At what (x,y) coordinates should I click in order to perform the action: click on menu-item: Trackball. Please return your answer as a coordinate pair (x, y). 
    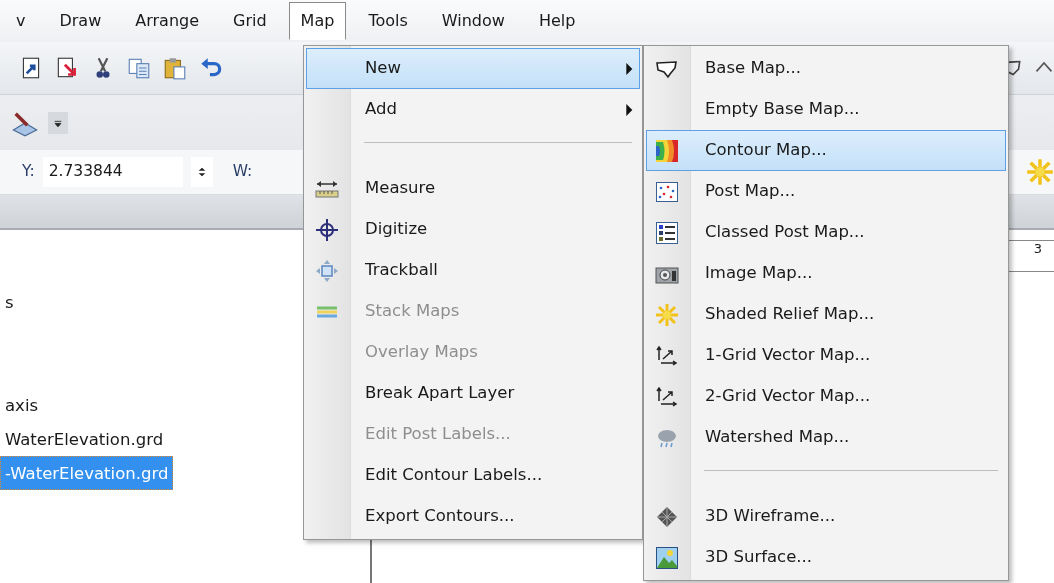
    Looking at the image, I should click on (473, 270).